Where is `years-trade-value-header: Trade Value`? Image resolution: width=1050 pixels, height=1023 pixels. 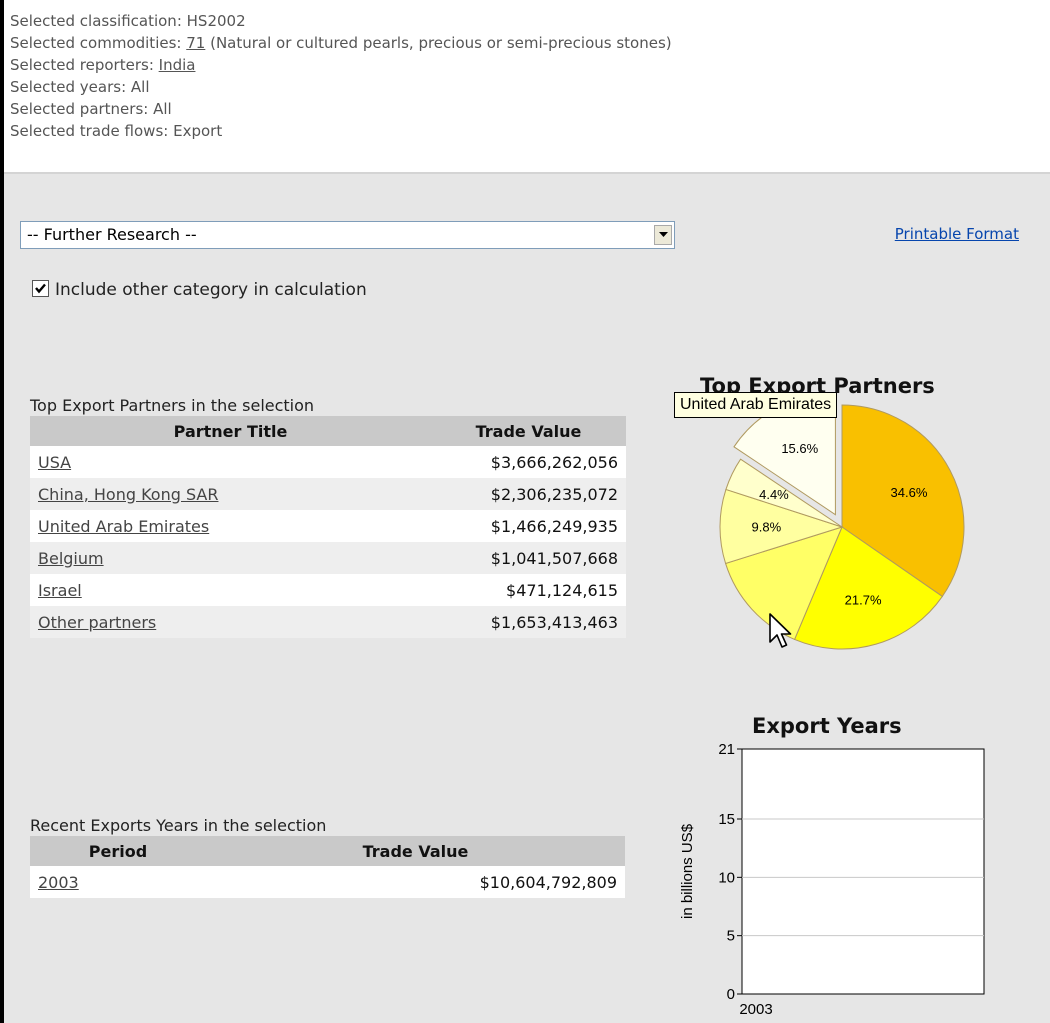 years-trade-value-header: Trade Value is located at coordinates (415, 851).